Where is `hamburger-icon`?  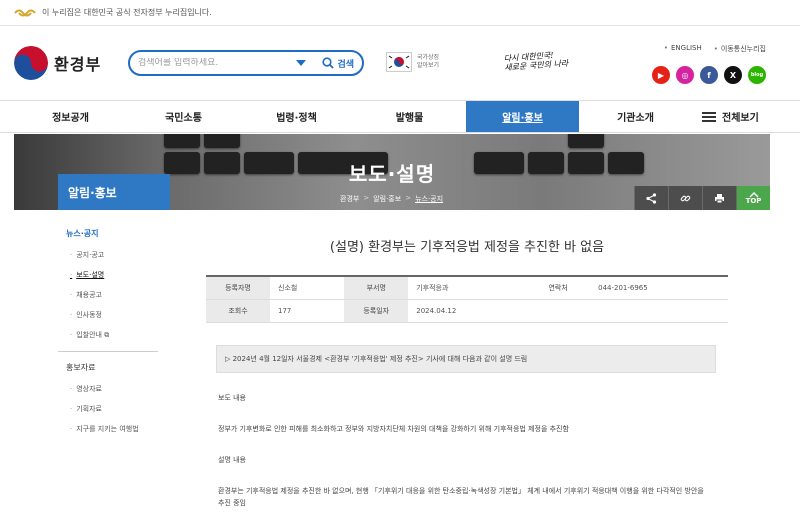
hamburger-icon is located at coordinates (709, 116).